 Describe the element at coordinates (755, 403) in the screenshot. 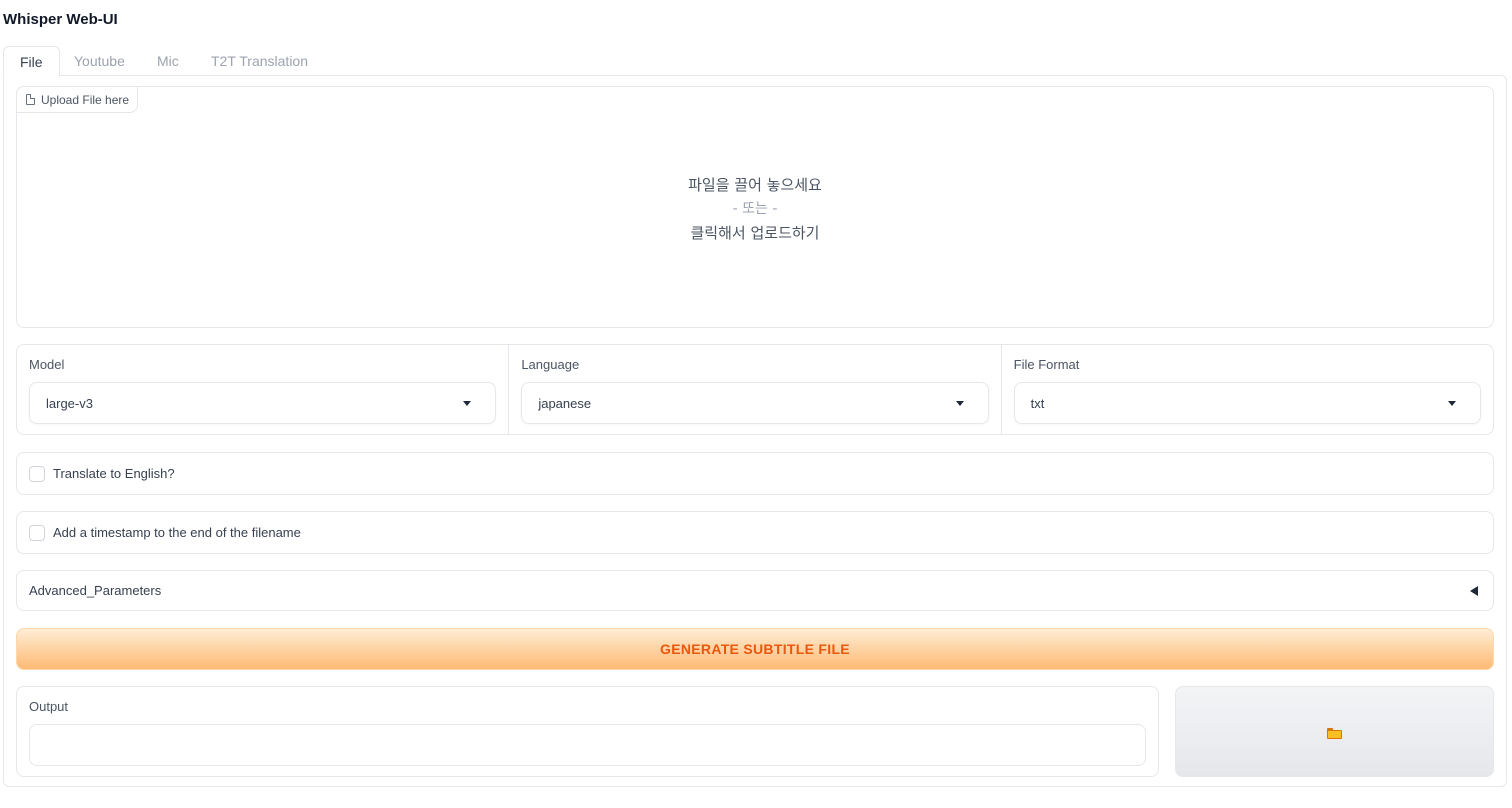

I see `language-dropdown: japanese` at that location.